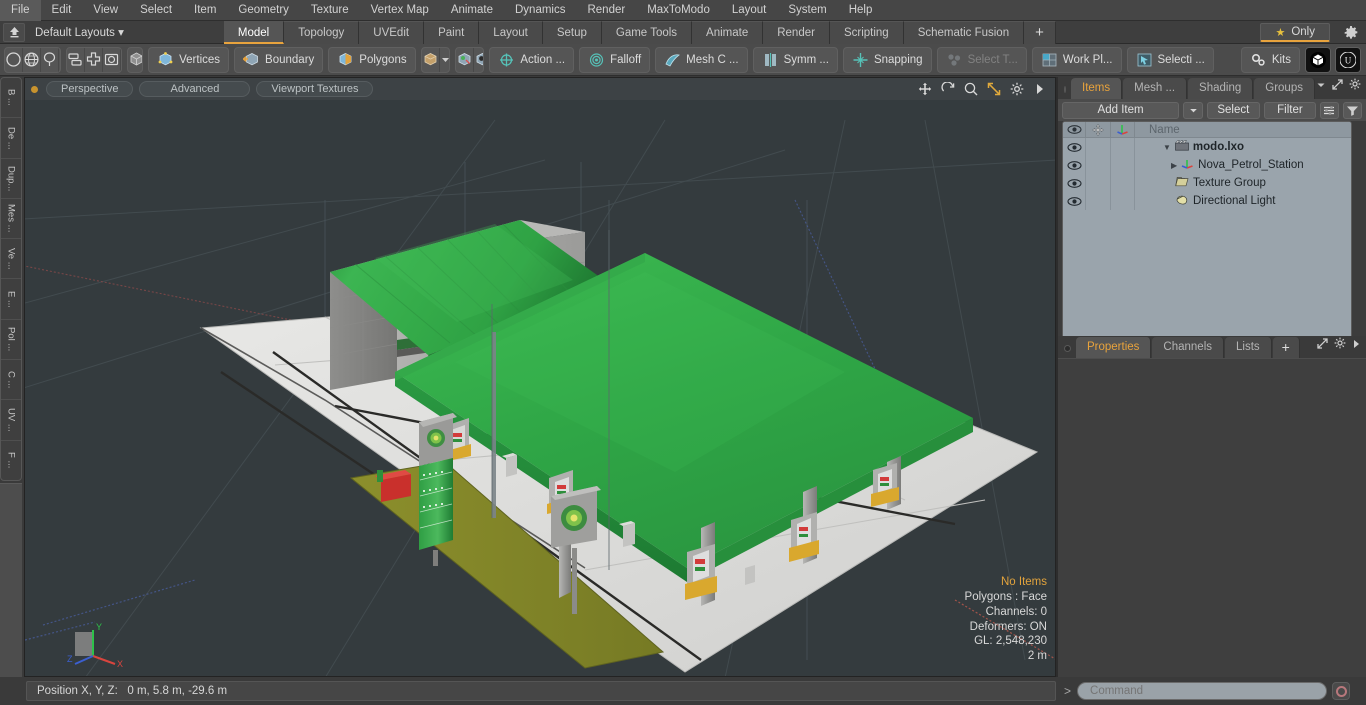 This screenshot has width=1366, height=705. What do you see at coordinates (90, 89) in the screenshot?
I see `viewport-projection-selector: Perspective` at bounding box center [90, 89].